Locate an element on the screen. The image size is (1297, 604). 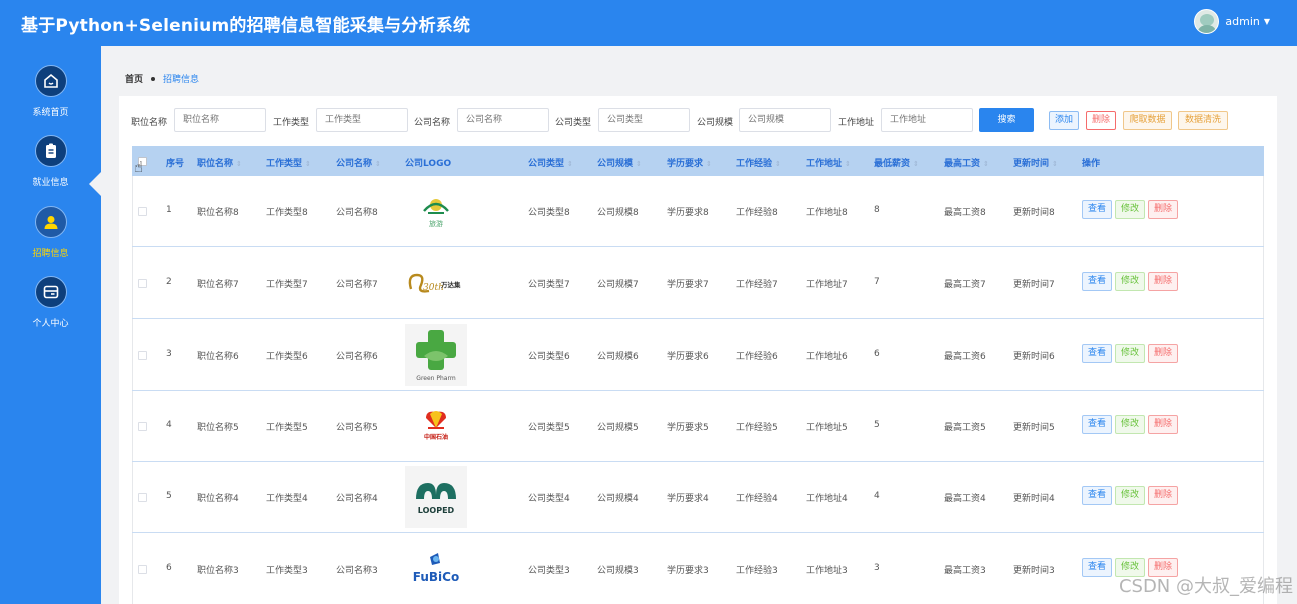
company-name-label: 公司名称 is located at coordinates (432, 123).